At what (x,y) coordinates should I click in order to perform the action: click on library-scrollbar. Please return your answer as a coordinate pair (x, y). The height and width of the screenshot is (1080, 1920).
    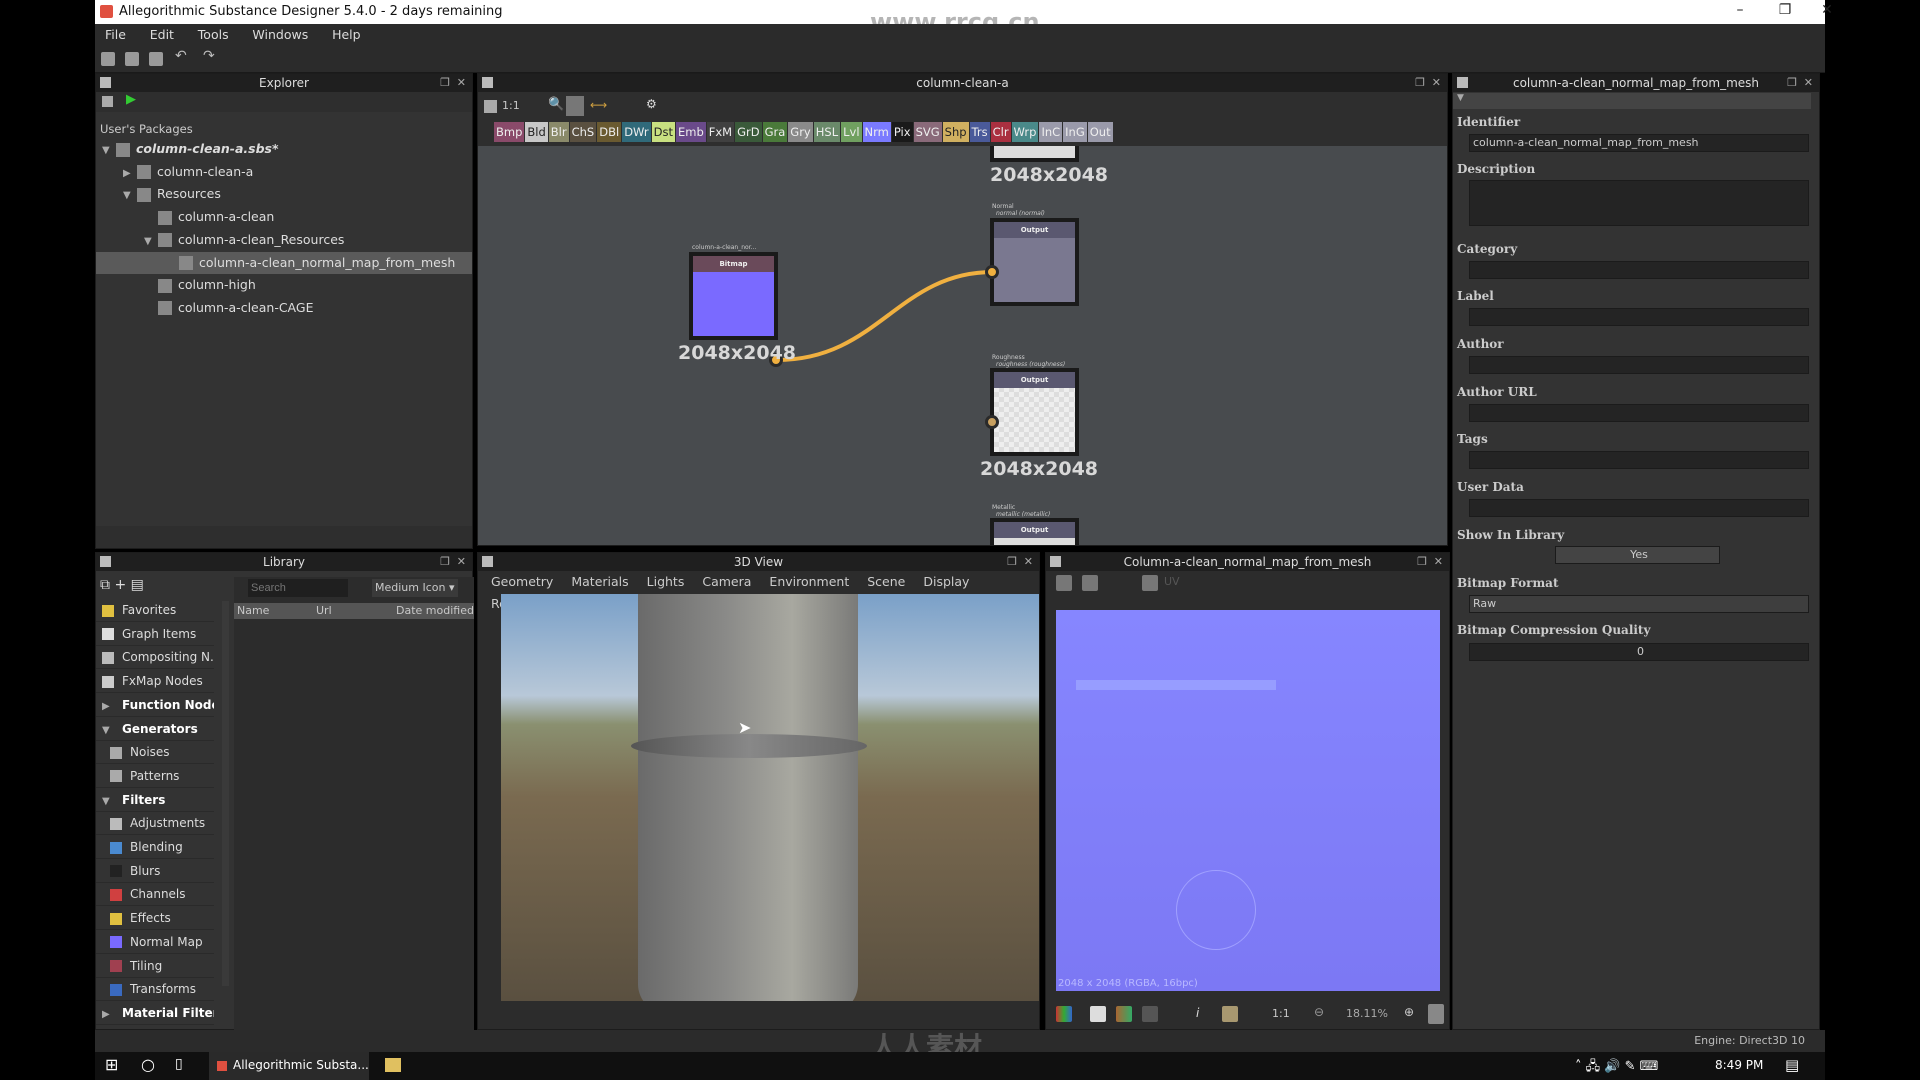
    Looking at the image, I should click on (225, 793).